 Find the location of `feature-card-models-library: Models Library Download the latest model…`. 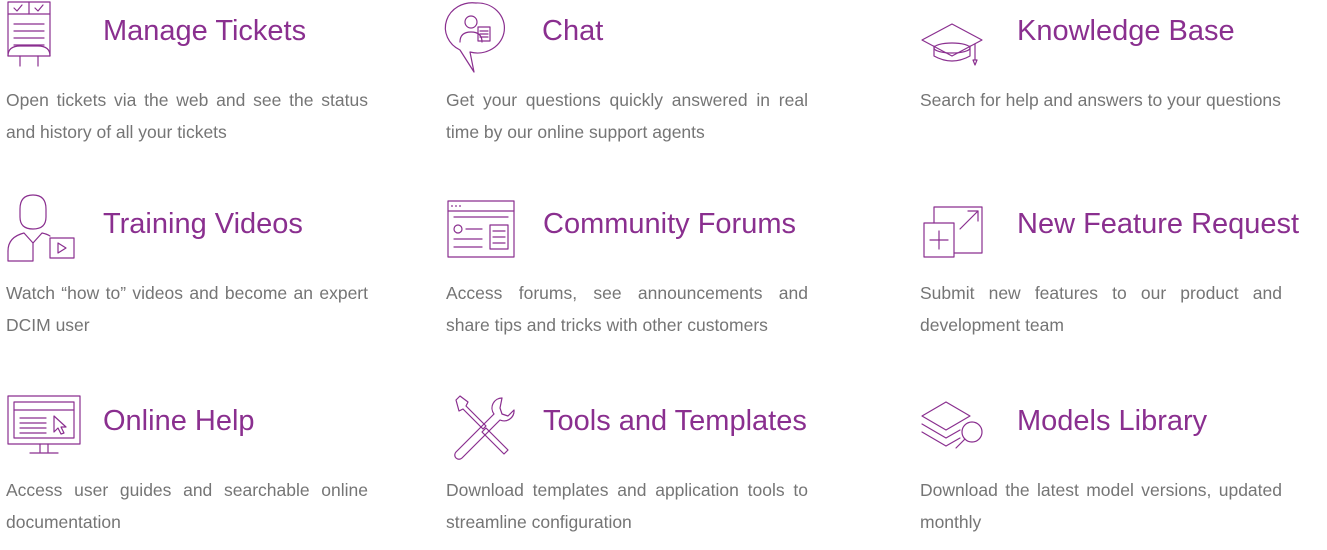

feature-card-models-library: Models Library Download the latest model… is located at coordinates (1110, 465).